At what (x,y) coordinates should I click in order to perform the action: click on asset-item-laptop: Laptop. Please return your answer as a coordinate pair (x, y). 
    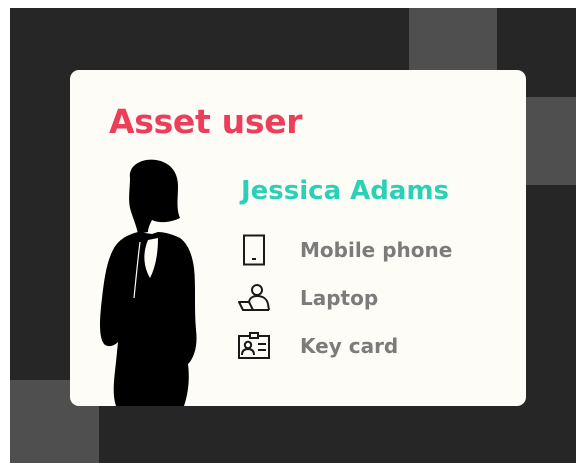
    Looking at the image, I should click on (344, 298).